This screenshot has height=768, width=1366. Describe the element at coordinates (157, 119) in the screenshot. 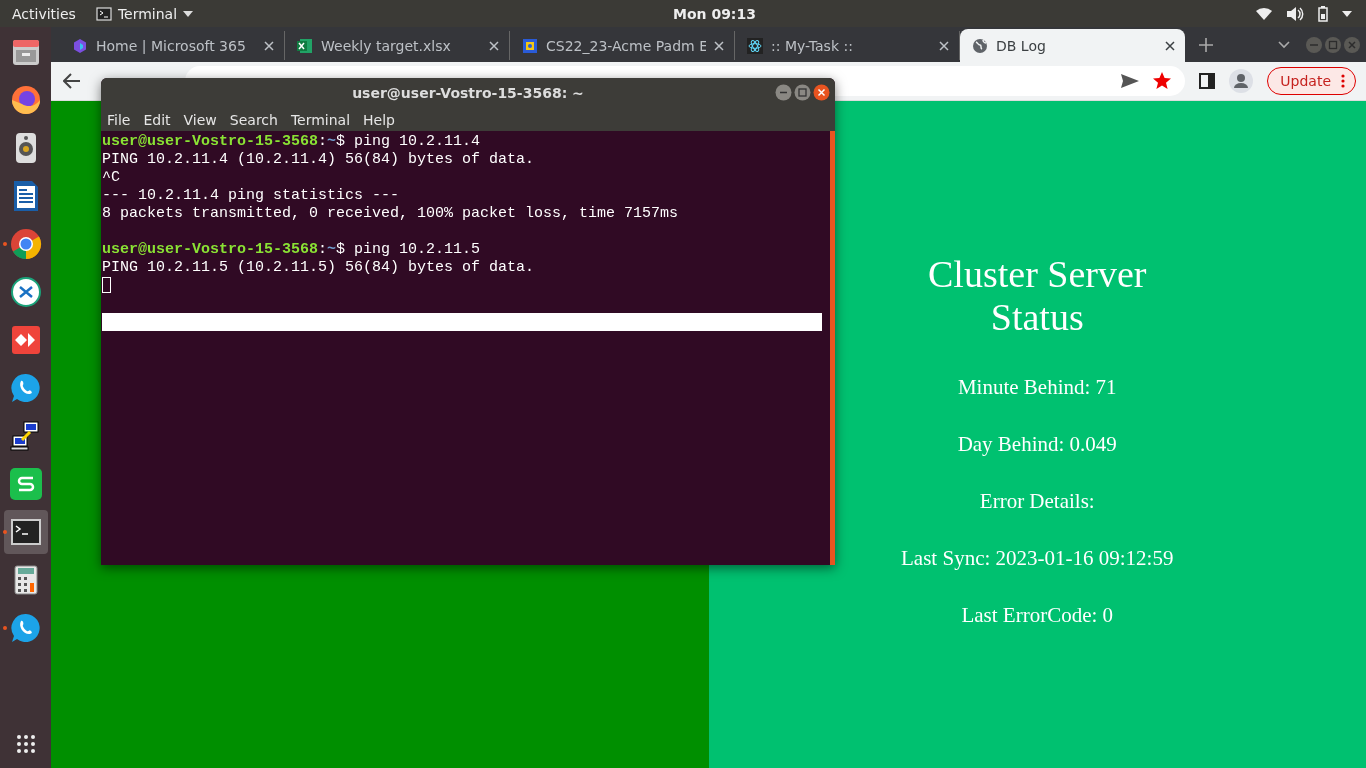

I see `menu-item: Edit` at that location.